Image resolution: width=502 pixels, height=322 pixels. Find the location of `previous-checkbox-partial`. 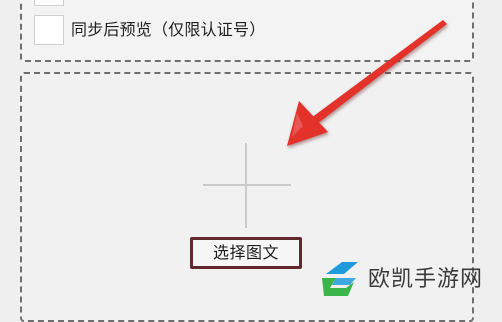

previous-checkbox-partial is located at coordinates (49, 3).